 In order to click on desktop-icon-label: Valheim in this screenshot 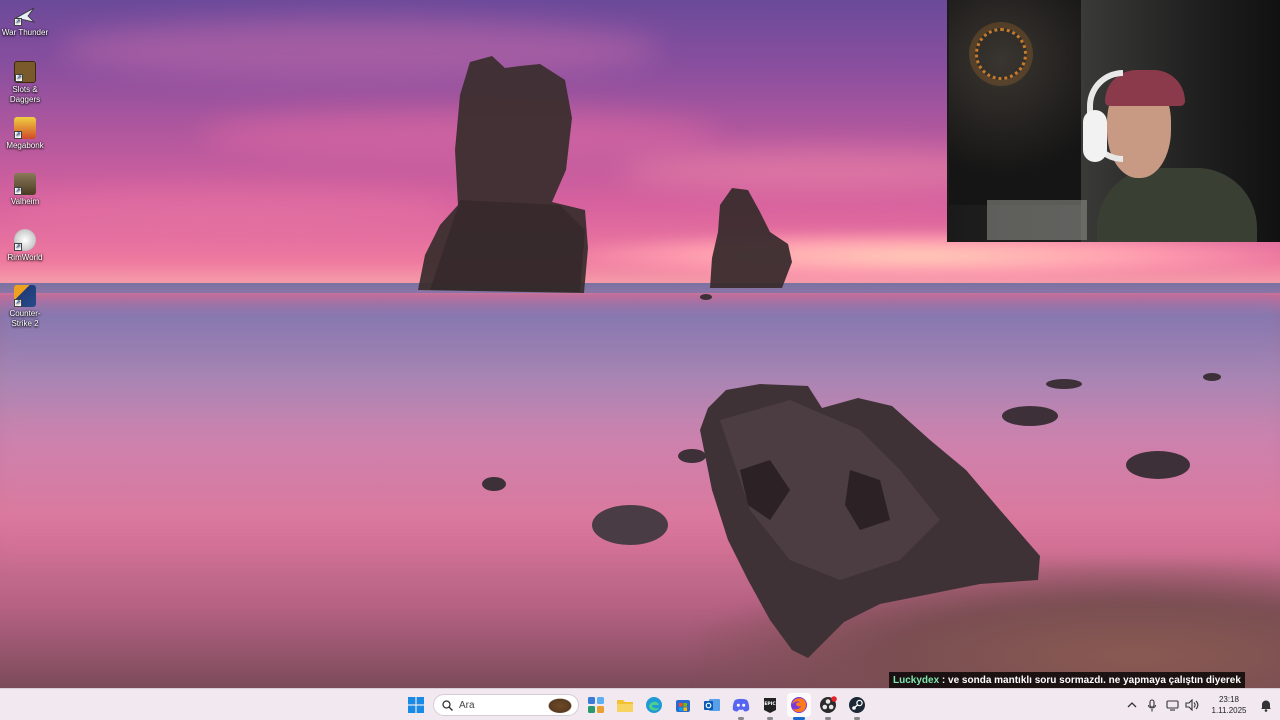, I will do `click(25, 201)`.